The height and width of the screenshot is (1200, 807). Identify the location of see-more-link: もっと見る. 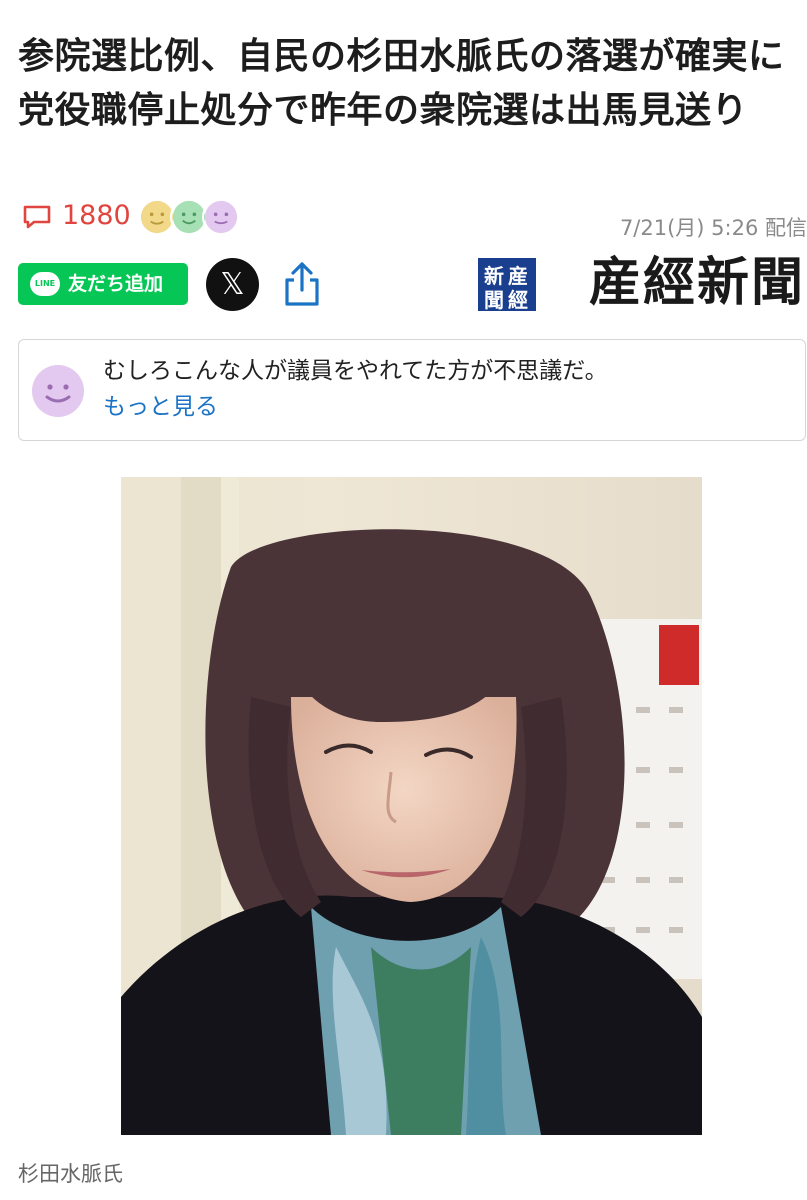
(160, 407).